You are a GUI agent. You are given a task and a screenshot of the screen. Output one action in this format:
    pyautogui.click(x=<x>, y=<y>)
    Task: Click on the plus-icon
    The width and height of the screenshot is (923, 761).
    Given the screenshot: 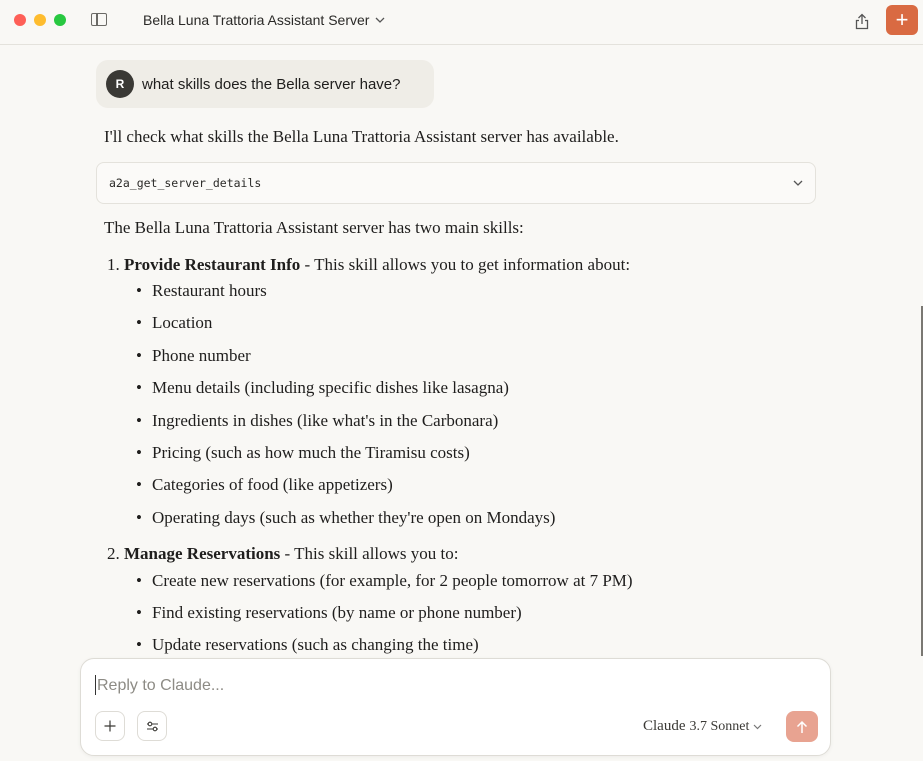 What is the action you would take?
    pyautogui.click(x=110, y=726)
    